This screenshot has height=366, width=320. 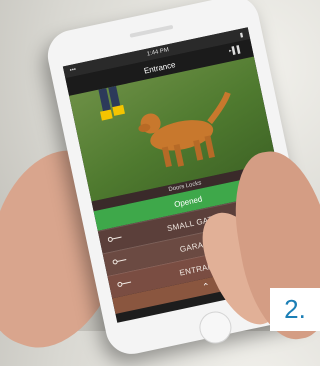 I want to click on dog-tail, so click(x=219, y=108).